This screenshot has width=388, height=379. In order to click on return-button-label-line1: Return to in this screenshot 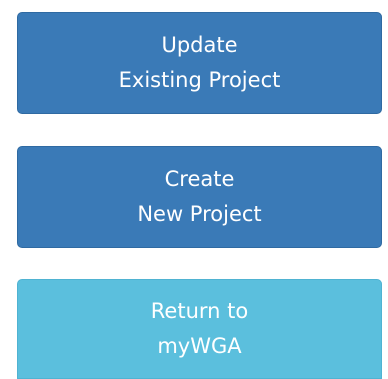, I will do `click(199, 311)`.